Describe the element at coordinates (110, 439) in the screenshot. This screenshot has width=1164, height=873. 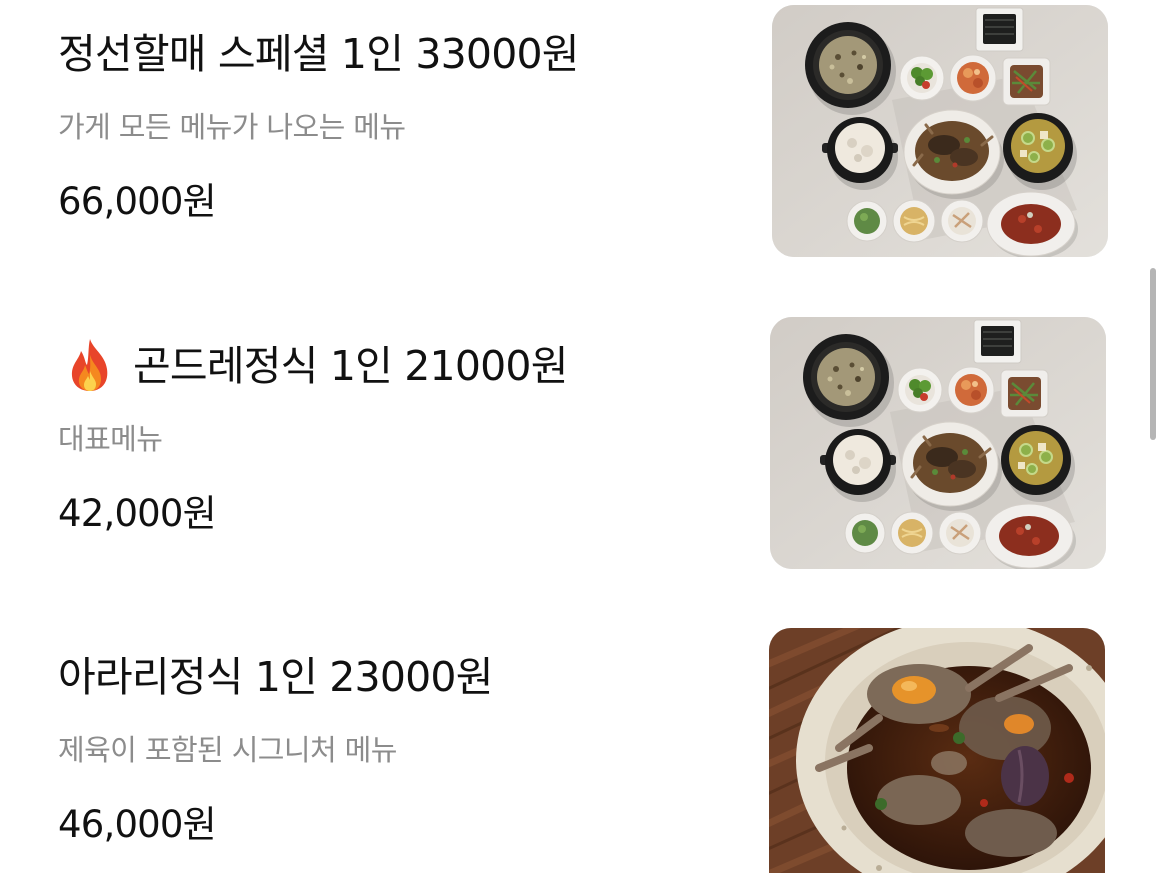
I see `menu-item-description: 대표메뉴` at that location.